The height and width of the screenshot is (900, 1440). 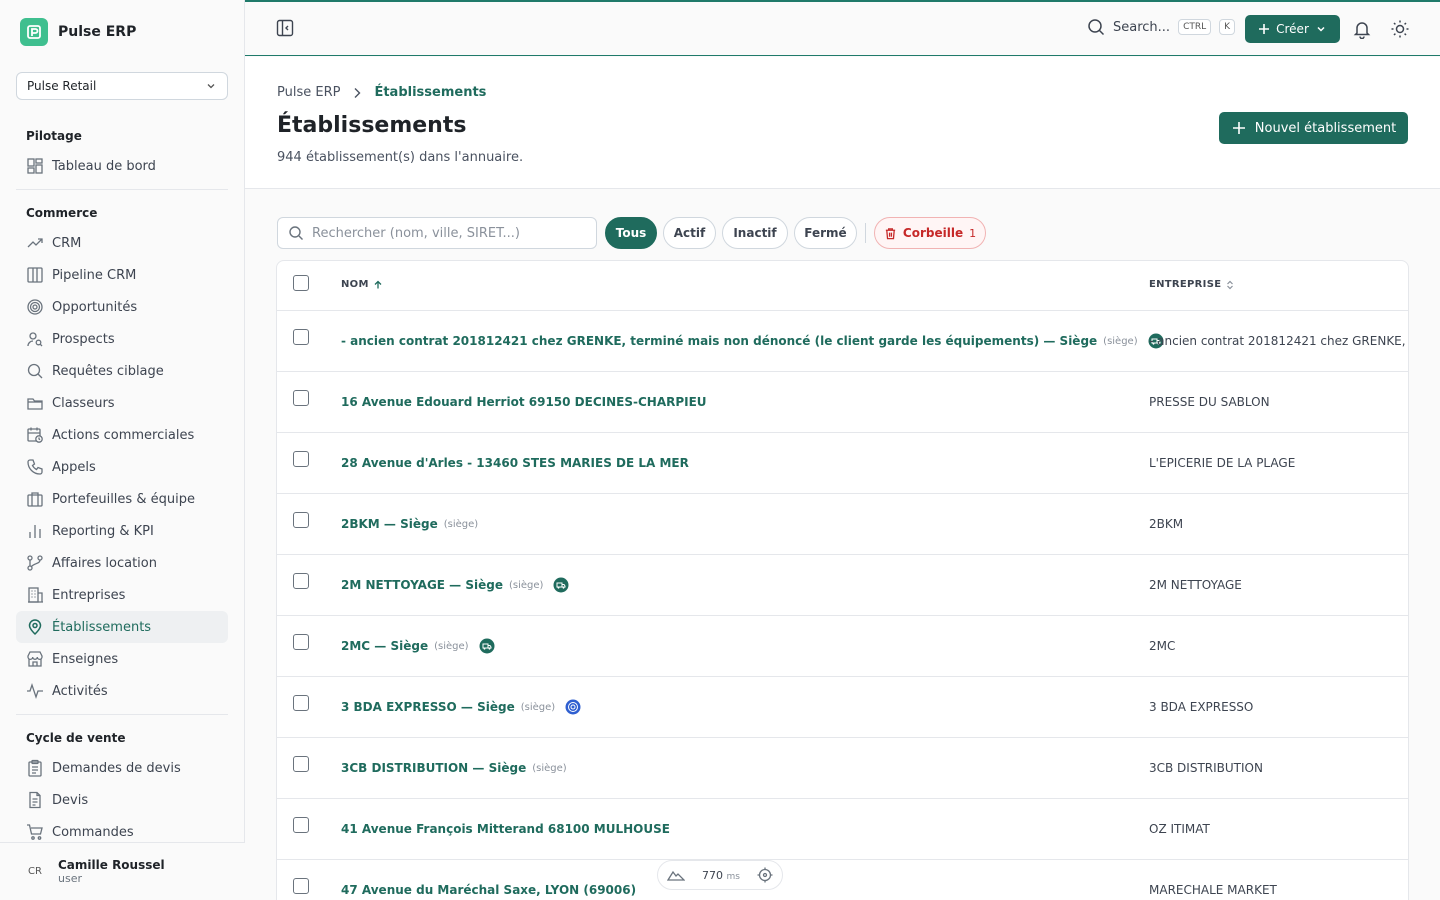 What do you see at coordinates (122, 166) in the screenshot?
I see `sidebar-item-tableau-de-bord: Tableau de bord` at bounding box center [122, 166].